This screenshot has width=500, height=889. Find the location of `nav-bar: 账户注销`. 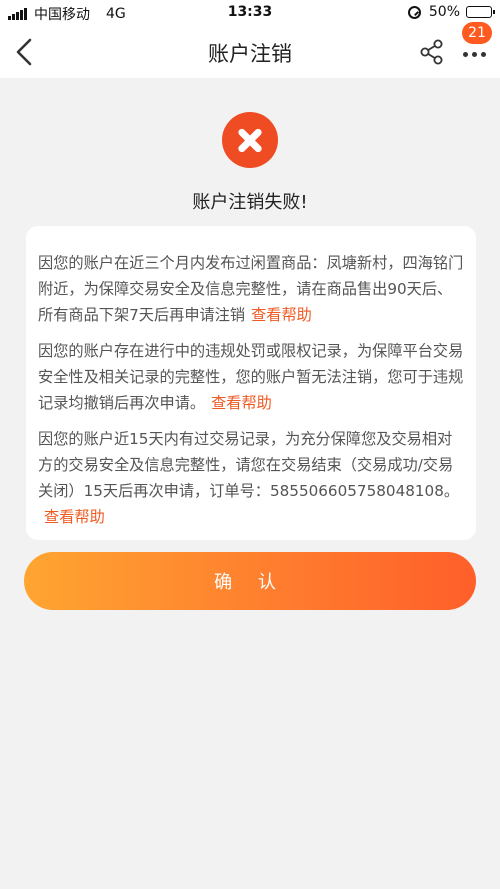

nav-bar: 账户注销 is located at coordinates (250, 52).